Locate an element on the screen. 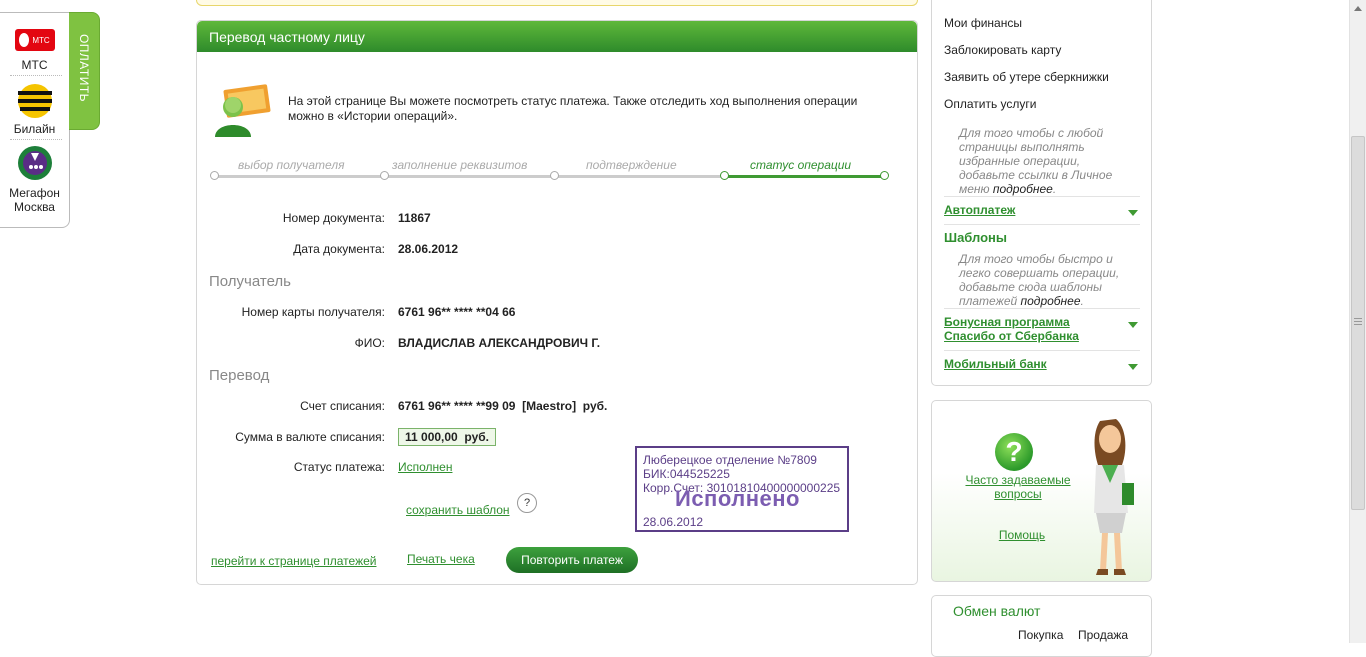 Image resolution: width=1366 pixels, height=657 pixels. pay-tab: ОПЛАТИТЬ is located at coordinates (84, 71).